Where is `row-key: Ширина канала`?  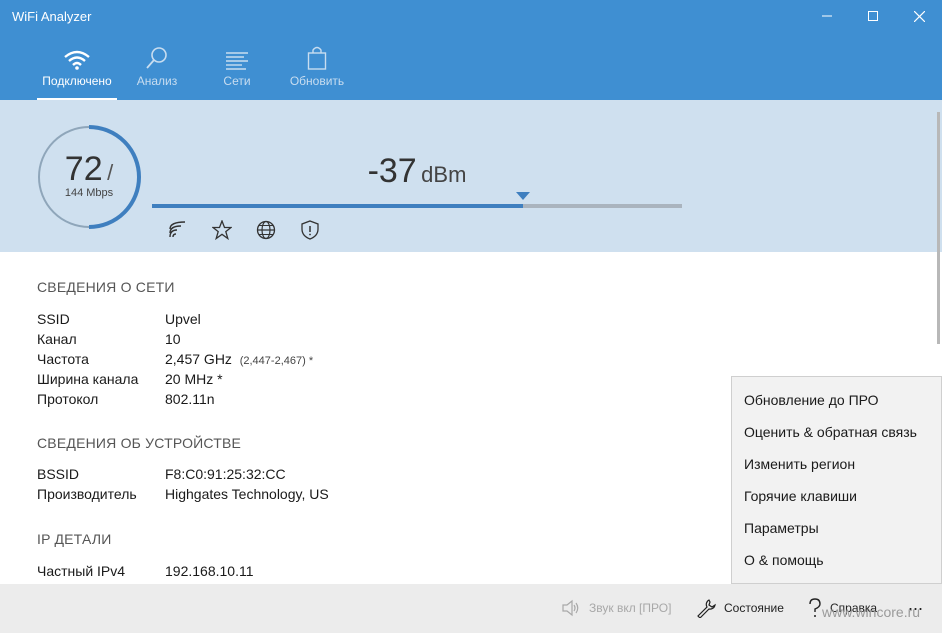
row-key: Ширина канала is located at coordinates (88, 379).